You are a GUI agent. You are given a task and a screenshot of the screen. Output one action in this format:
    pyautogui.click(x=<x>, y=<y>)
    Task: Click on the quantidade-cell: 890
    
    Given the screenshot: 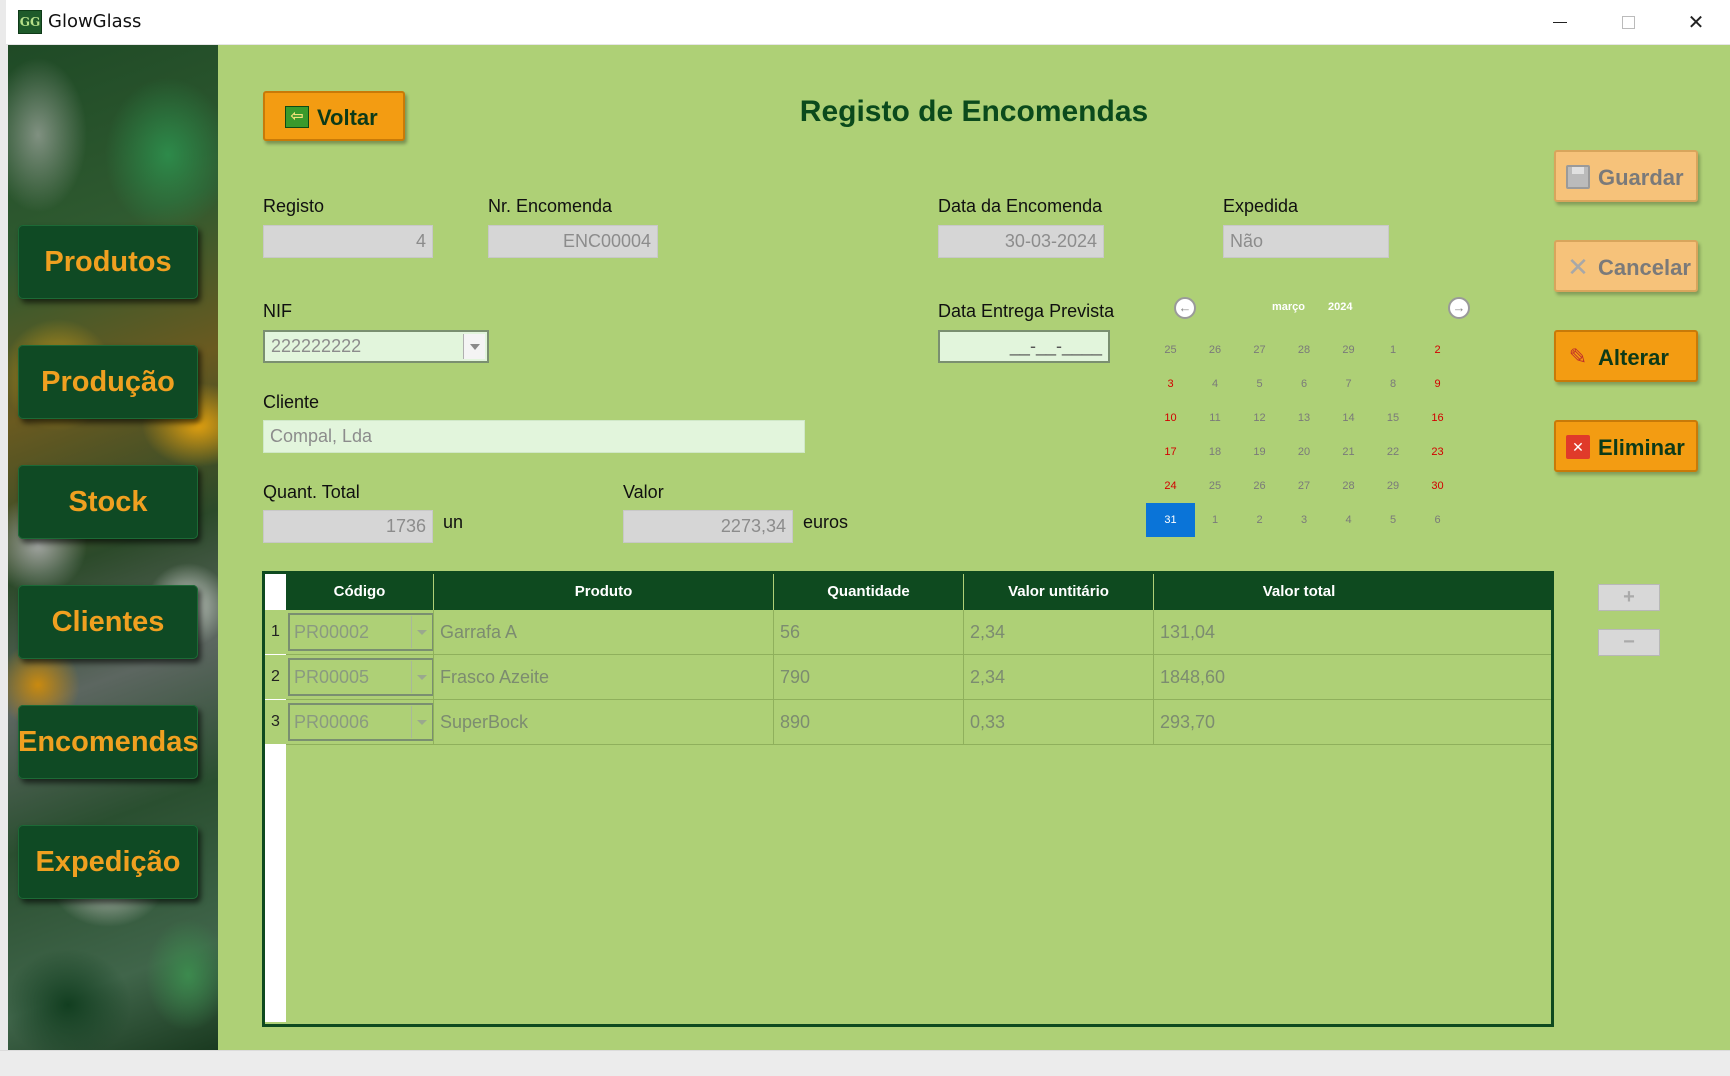 What is the action you would take?
    pyautogui.click(x=869, y=722)
    